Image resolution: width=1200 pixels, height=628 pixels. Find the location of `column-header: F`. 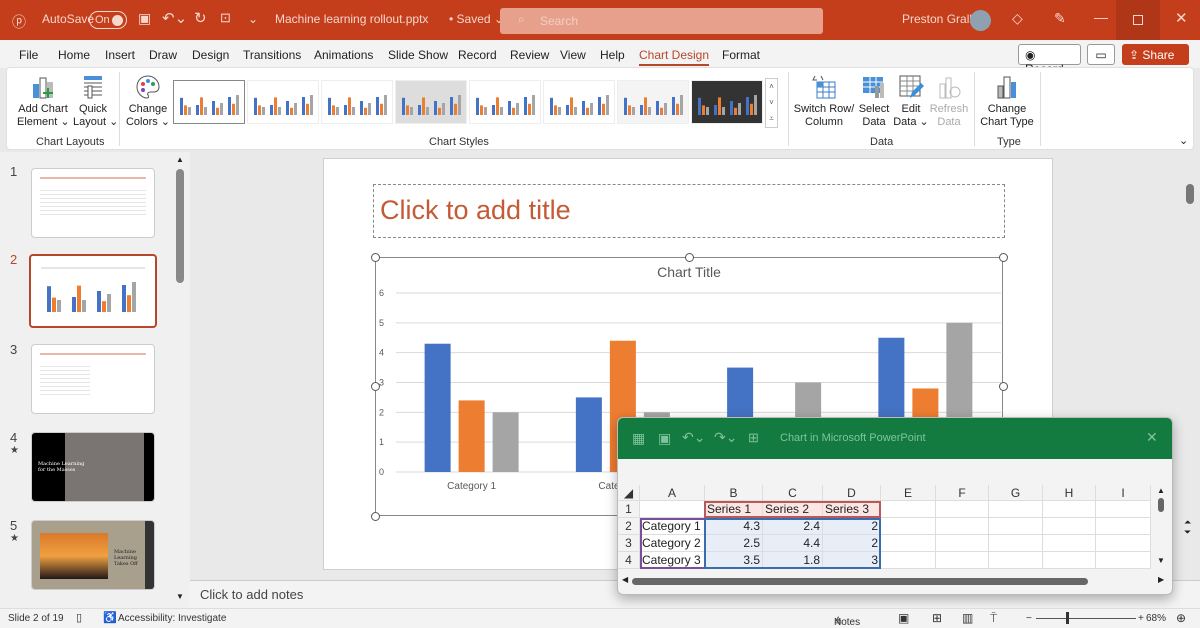

column-header: F is located at coordinates (962, 493).